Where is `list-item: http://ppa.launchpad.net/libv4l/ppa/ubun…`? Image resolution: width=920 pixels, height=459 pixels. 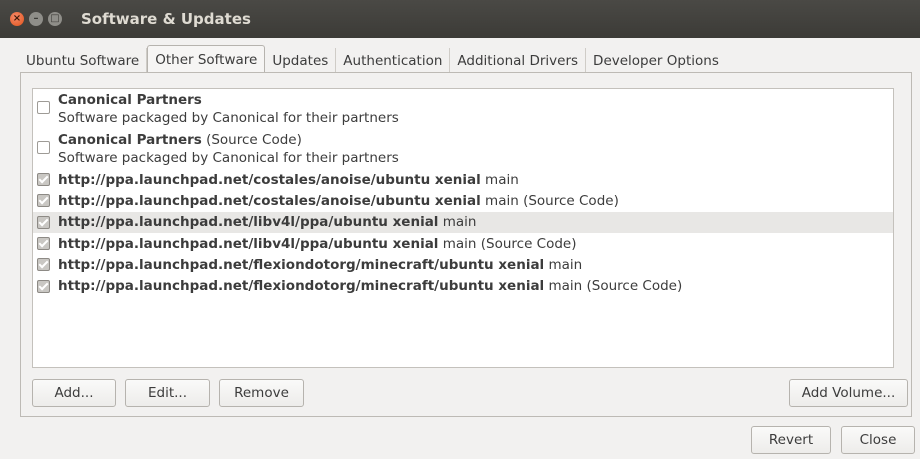 list-item: http://ppa.launchpad.net/libv4l/ppa/ubun… is located at coordinates (463, 243).